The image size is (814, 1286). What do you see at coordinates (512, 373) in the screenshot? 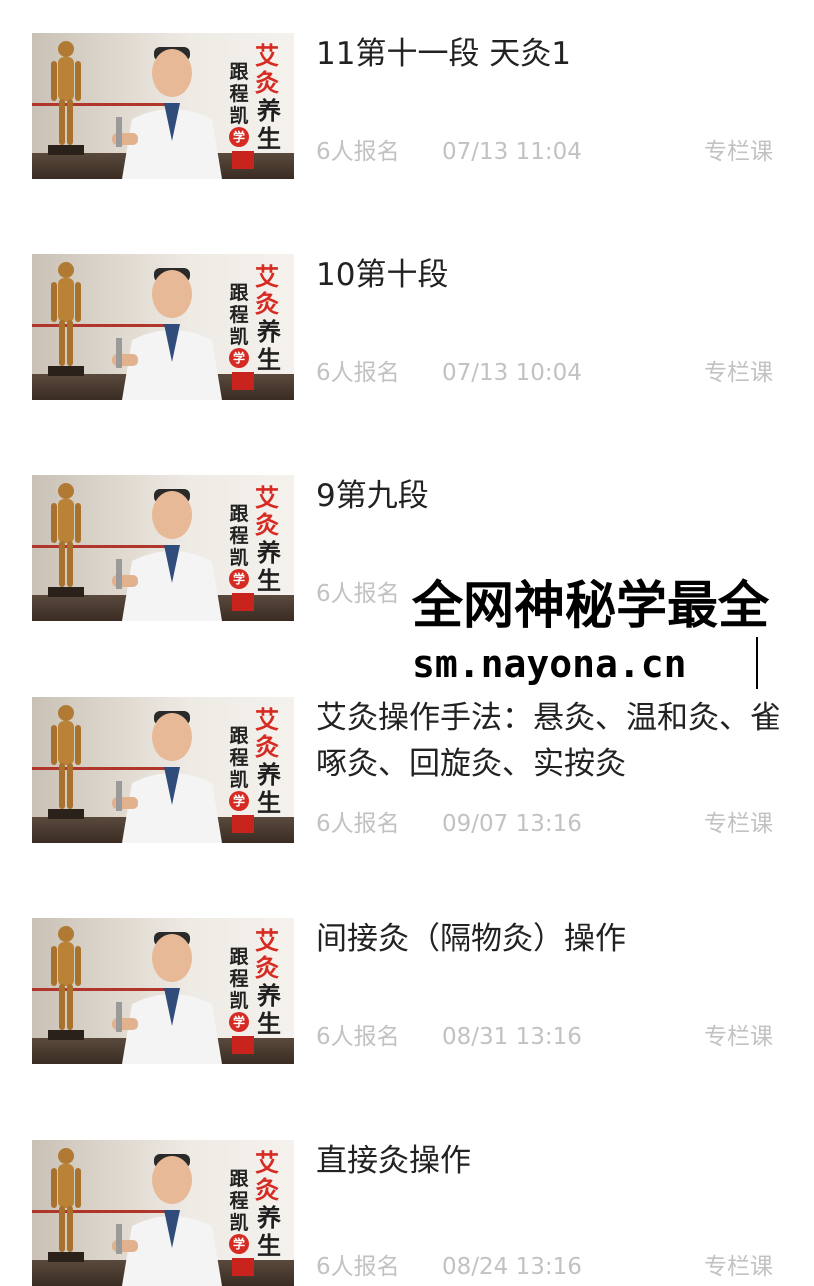
I see `publish-time: 07/13 10:04` at bounding box center [512, 373].